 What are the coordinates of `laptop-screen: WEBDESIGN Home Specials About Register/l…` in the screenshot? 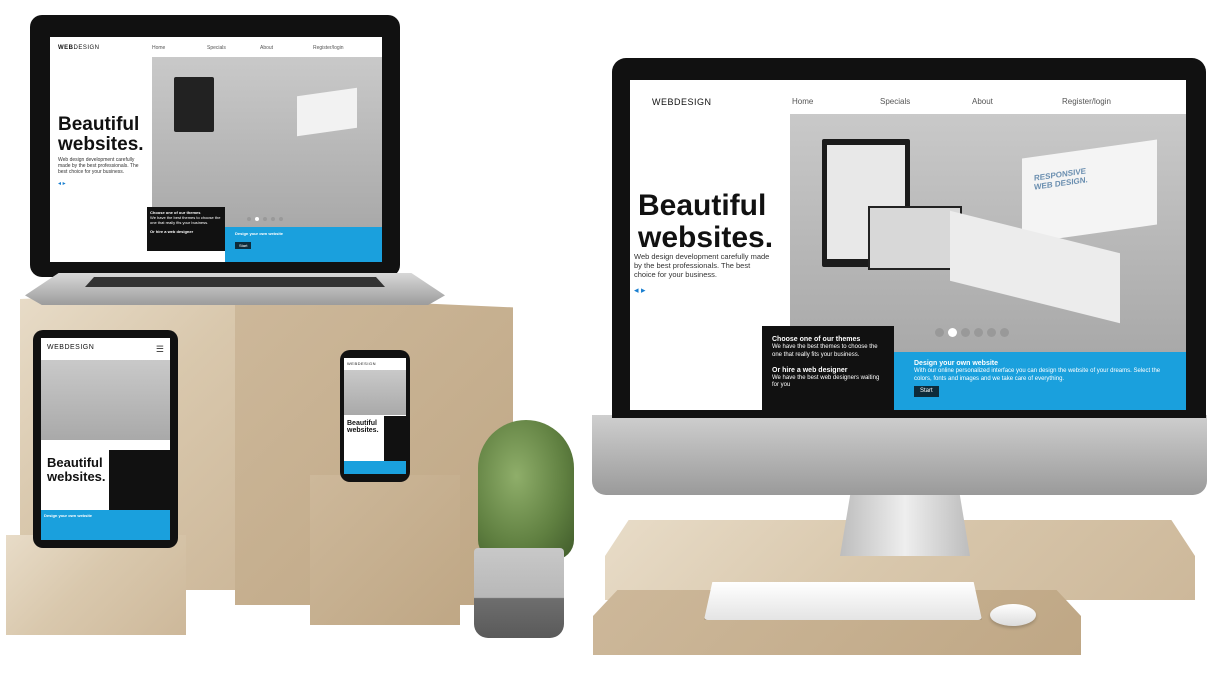 It's located at (216, 149).